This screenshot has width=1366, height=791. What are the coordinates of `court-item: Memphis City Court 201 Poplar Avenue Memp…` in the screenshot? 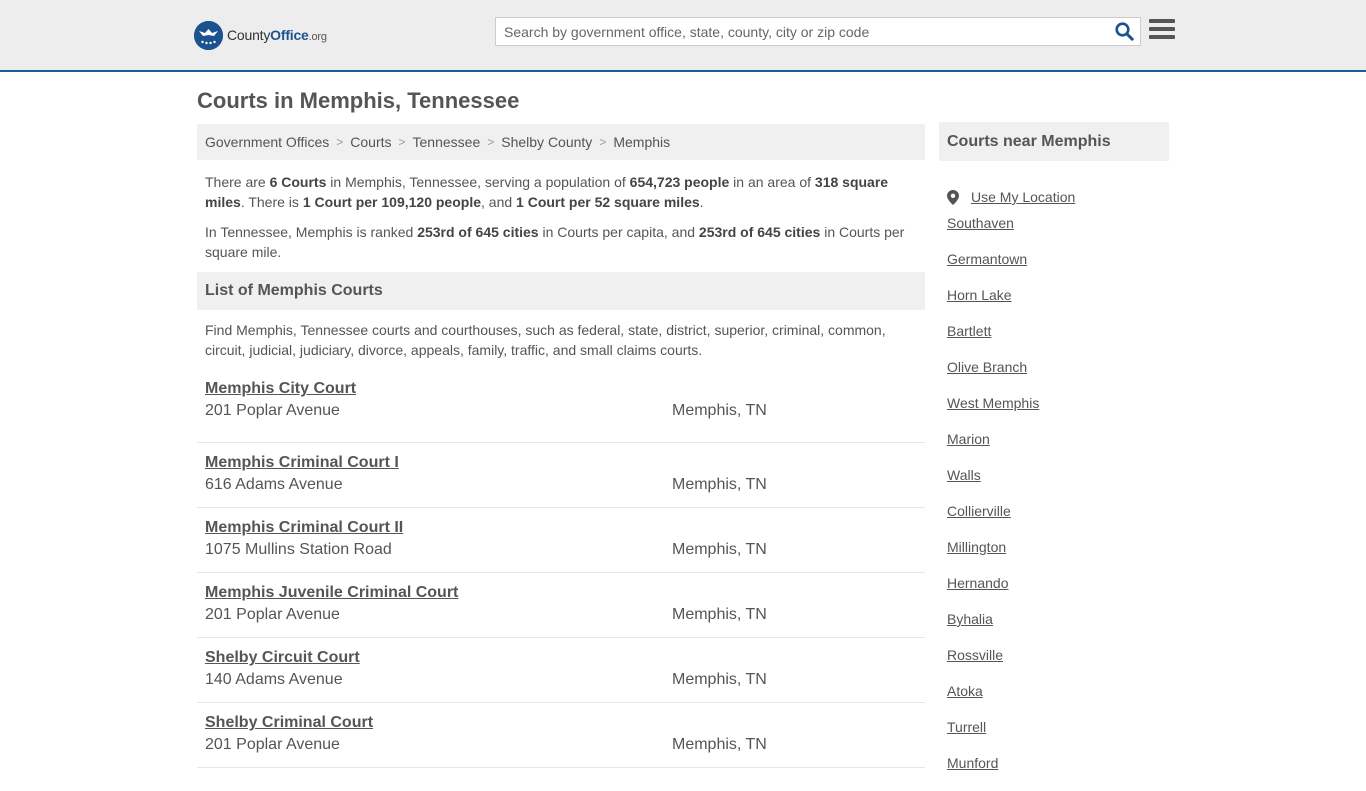 It's located at (561, 410).